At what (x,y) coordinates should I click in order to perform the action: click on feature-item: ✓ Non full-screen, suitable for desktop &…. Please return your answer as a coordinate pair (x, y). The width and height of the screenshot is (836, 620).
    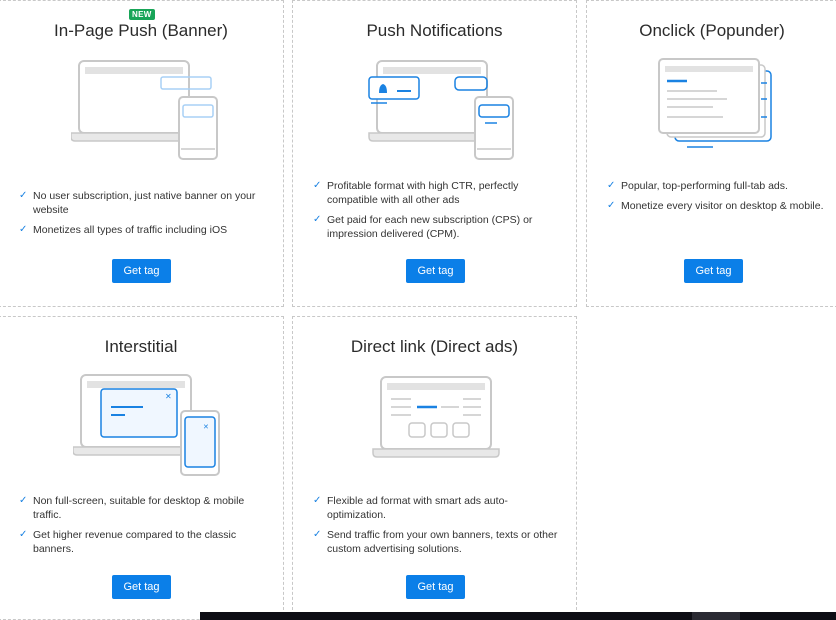
    Looking at the image, I should click on (132, 508).